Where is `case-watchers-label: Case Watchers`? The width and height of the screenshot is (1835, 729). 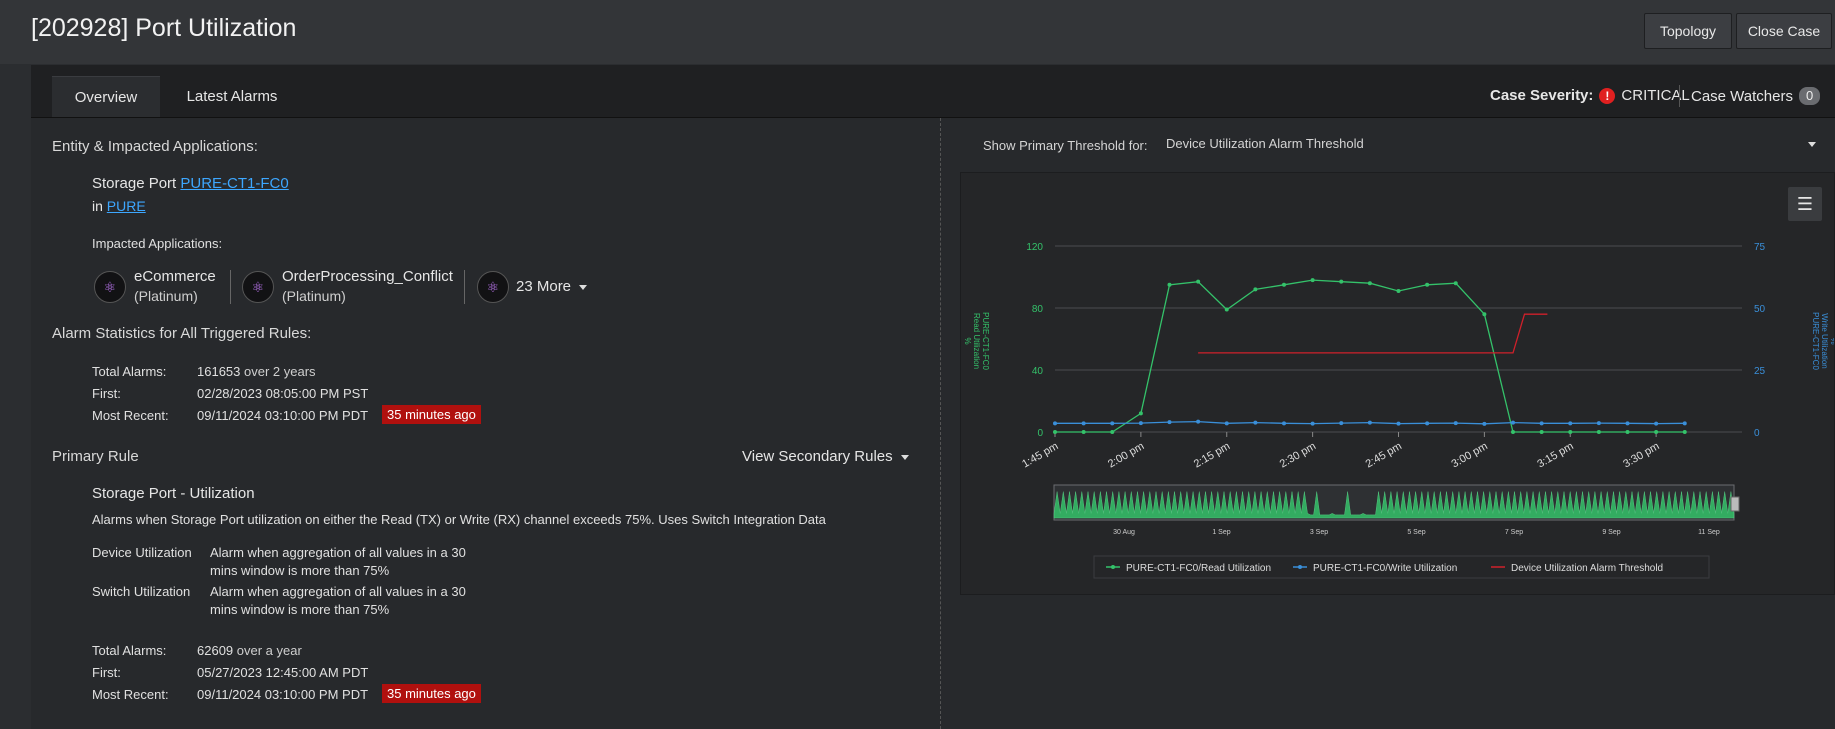 case-watchers-label: Case Watchers is located at coordinates (1742, 96).